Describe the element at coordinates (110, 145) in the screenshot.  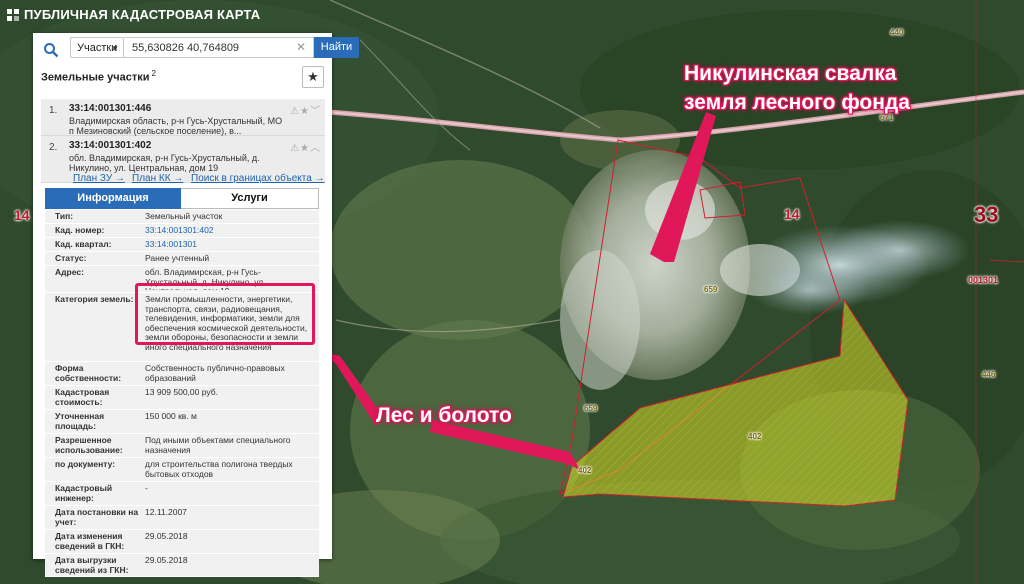
I see `result-cad-number: 33:14:001301:402` at that location.